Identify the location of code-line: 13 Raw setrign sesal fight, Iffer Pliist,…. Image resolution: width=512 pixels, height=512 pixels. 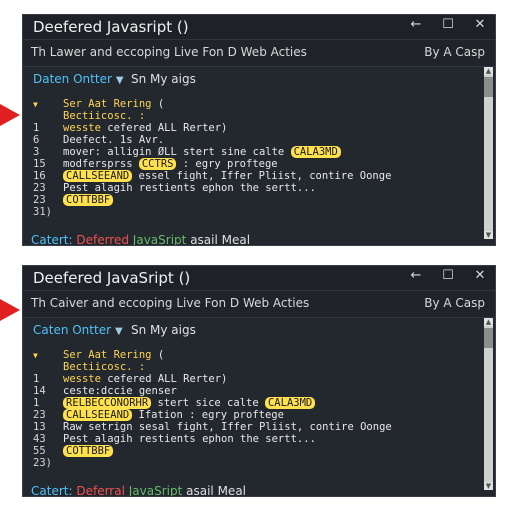
(255, 427).